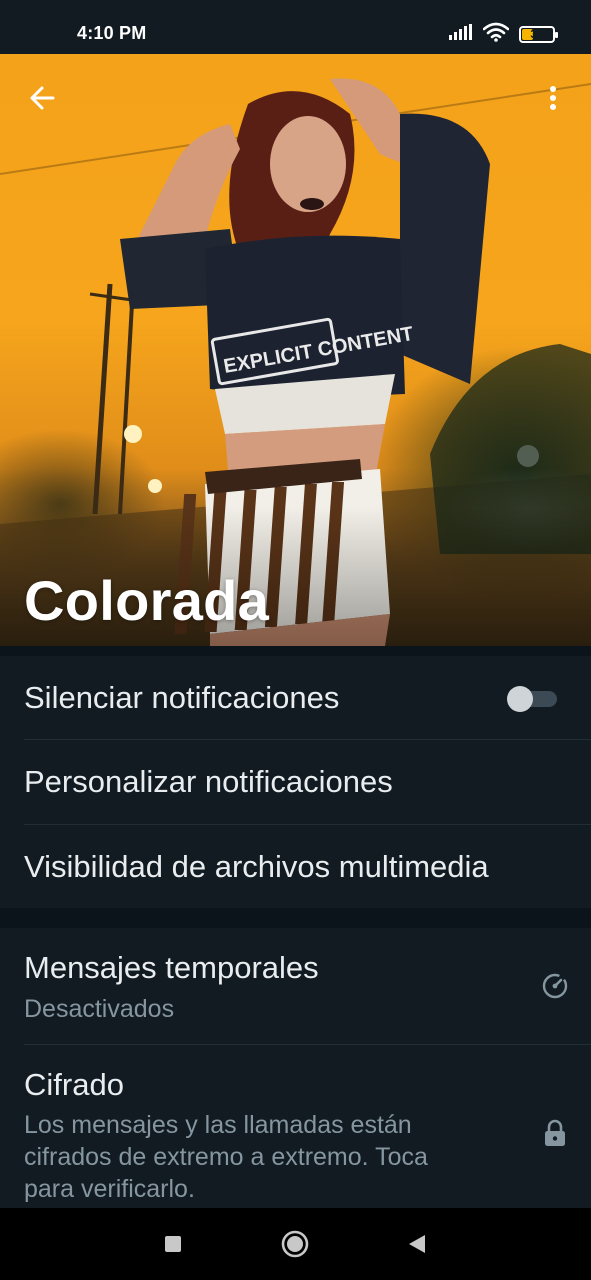 The width and height of the screenshot is (591, 1280). I want to click on recents-button, so click(173, 1246).